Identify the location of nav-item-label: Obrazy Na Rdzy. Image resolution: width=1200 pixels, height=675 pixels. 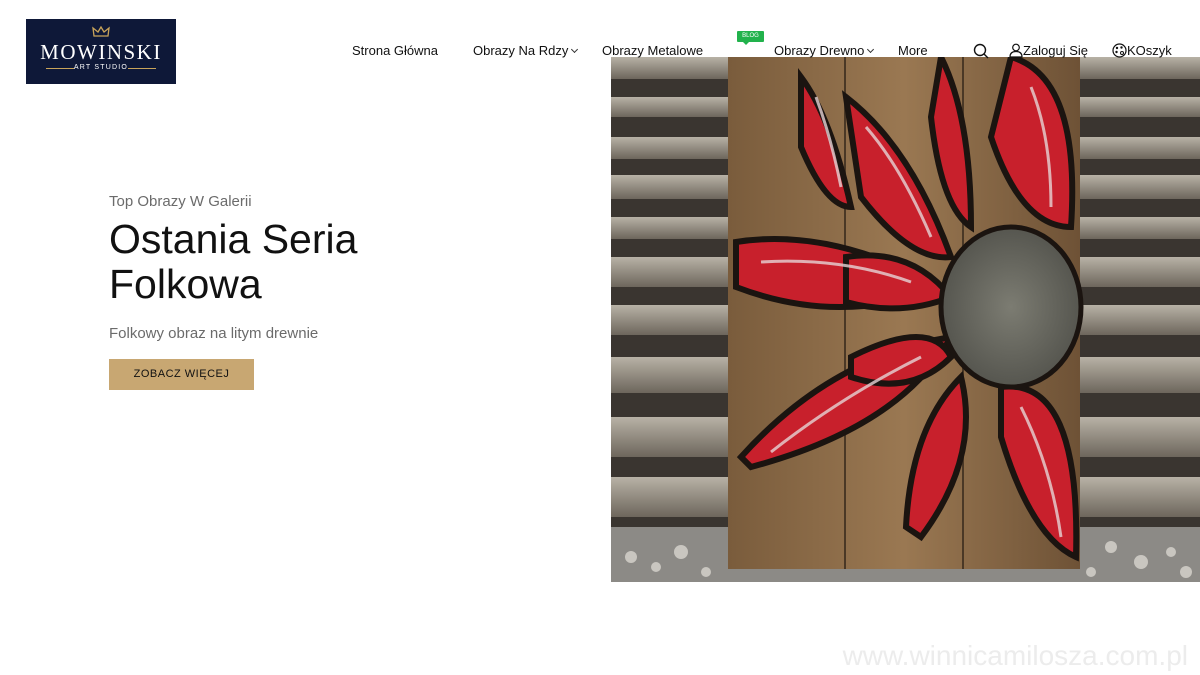
(521, 50).